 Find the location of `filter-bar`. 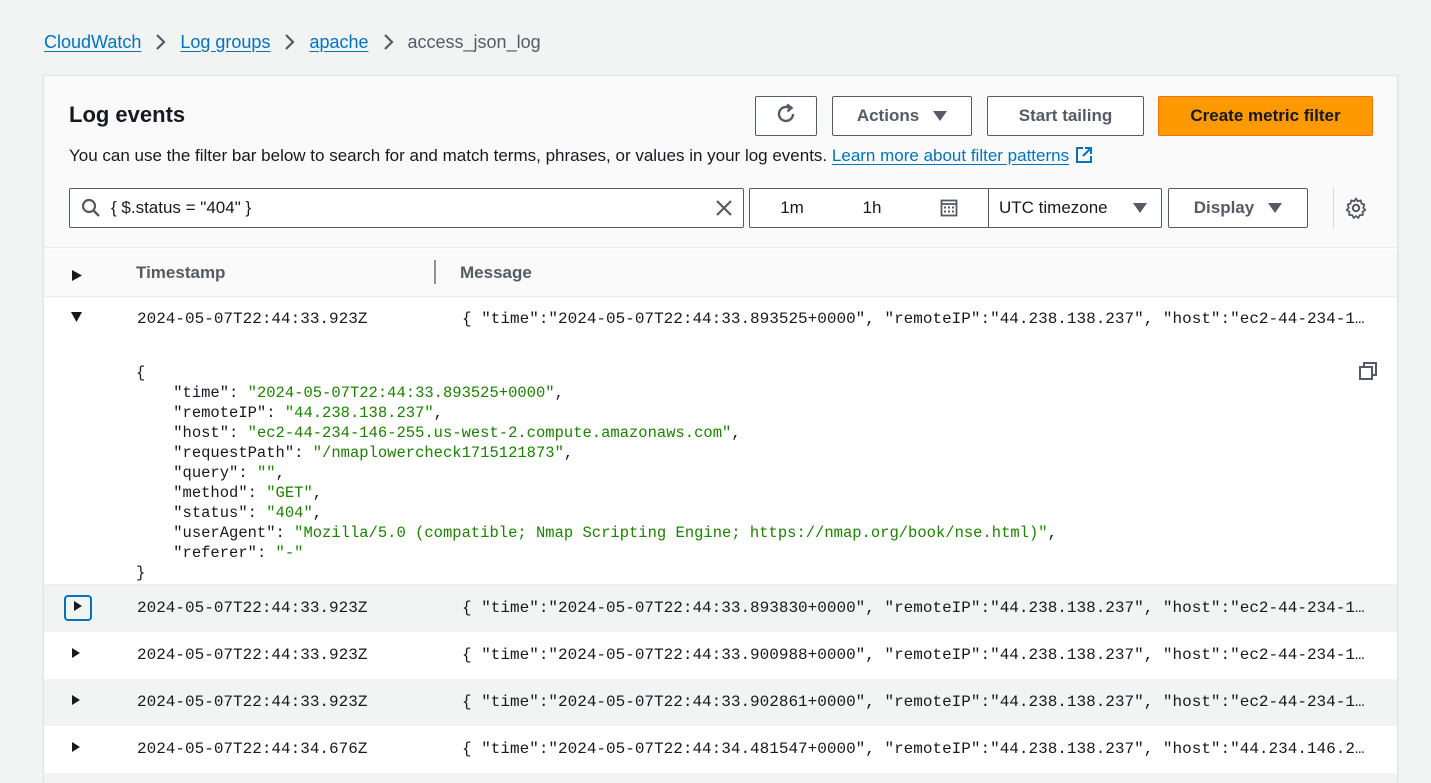

filter-bar is located at coordinates (406, 208).